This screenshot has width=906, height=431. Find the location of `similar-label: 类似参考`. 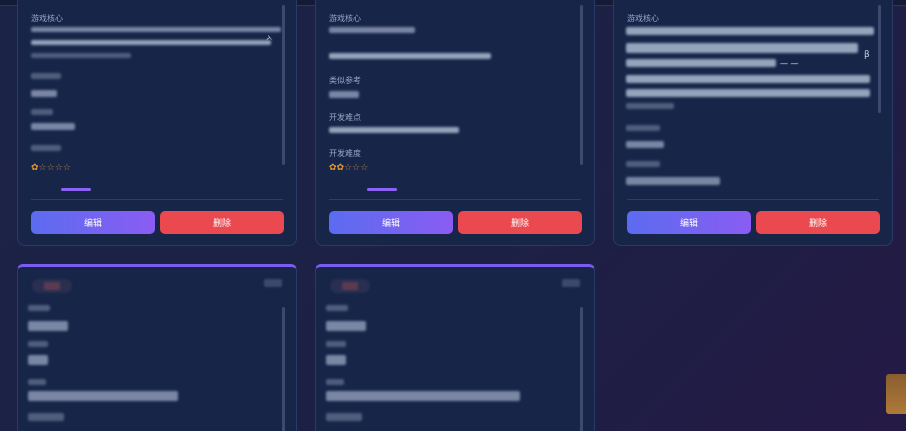

similar-label: 类似参考 is located at coordinates (345, 80).